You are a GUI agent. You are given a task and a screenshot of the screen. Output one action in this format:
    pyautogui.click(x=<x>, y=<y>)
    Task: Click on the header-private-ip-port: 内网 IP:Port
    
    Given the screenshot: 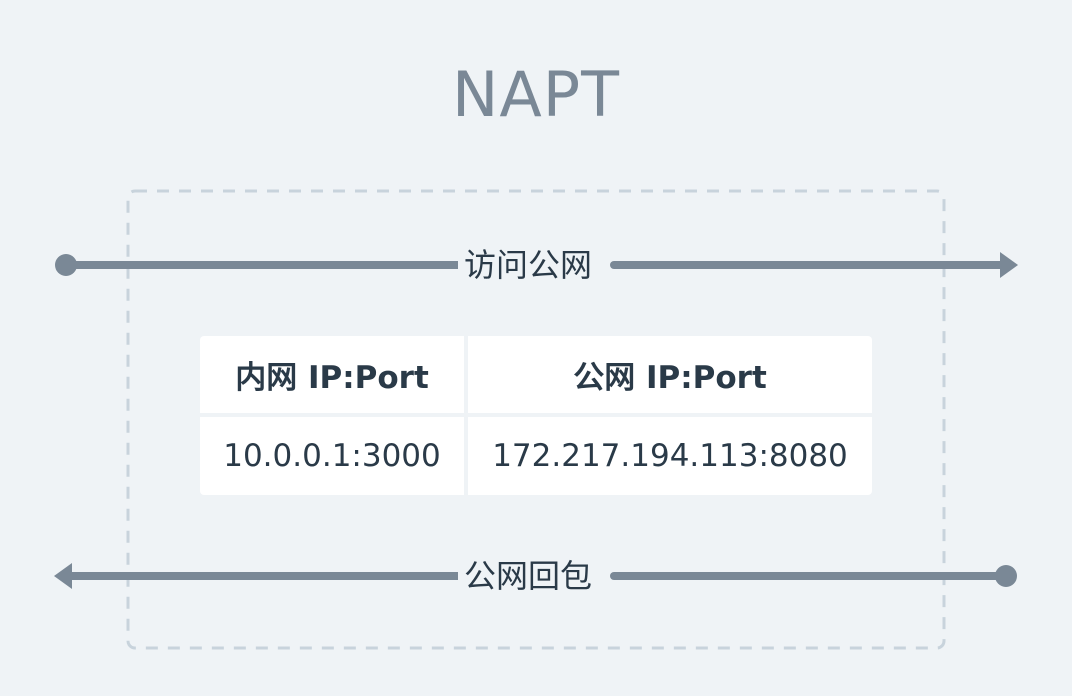 What is the action you would take?
    pyautogui.click(x=332, y=374)
    